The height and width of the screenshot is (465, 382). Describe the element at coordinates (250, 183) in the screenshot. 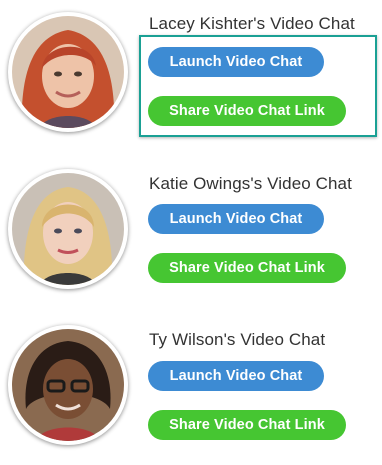

I see `chat-title: Katie Owings's Video Chat` at that location.